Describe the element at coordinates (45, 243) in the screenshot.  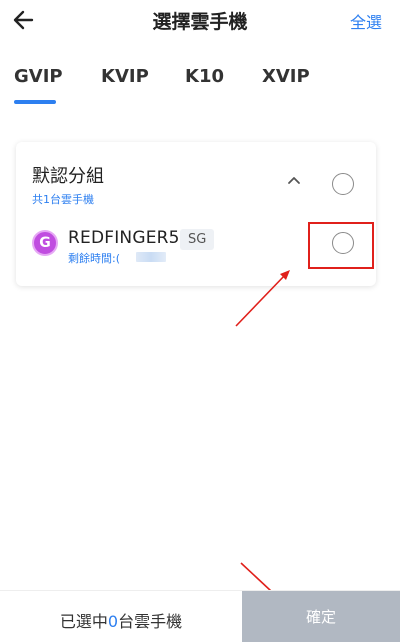
I see `avatar: G` at that location.